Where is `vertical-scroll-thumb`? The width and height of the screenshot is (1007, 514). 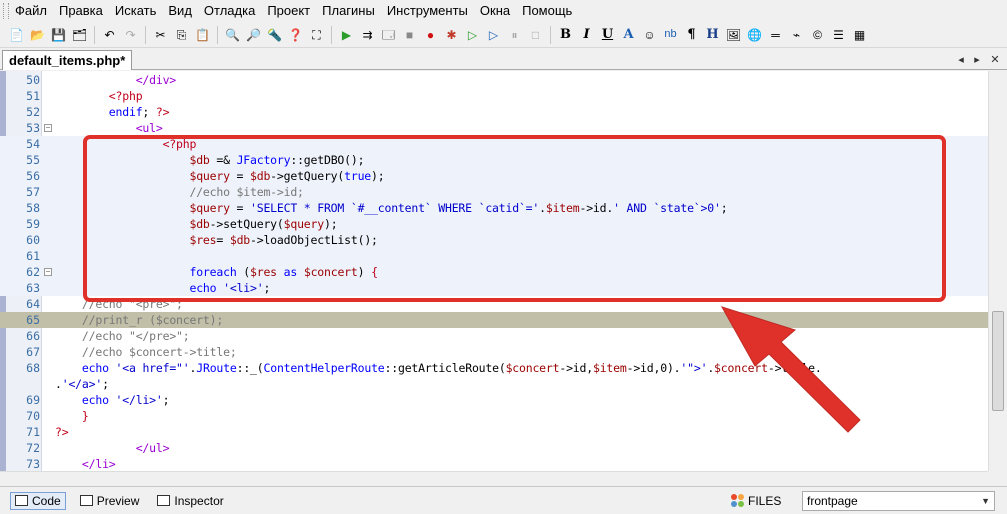 vertical-scroll-thumb is located at coordinates (998, 361).